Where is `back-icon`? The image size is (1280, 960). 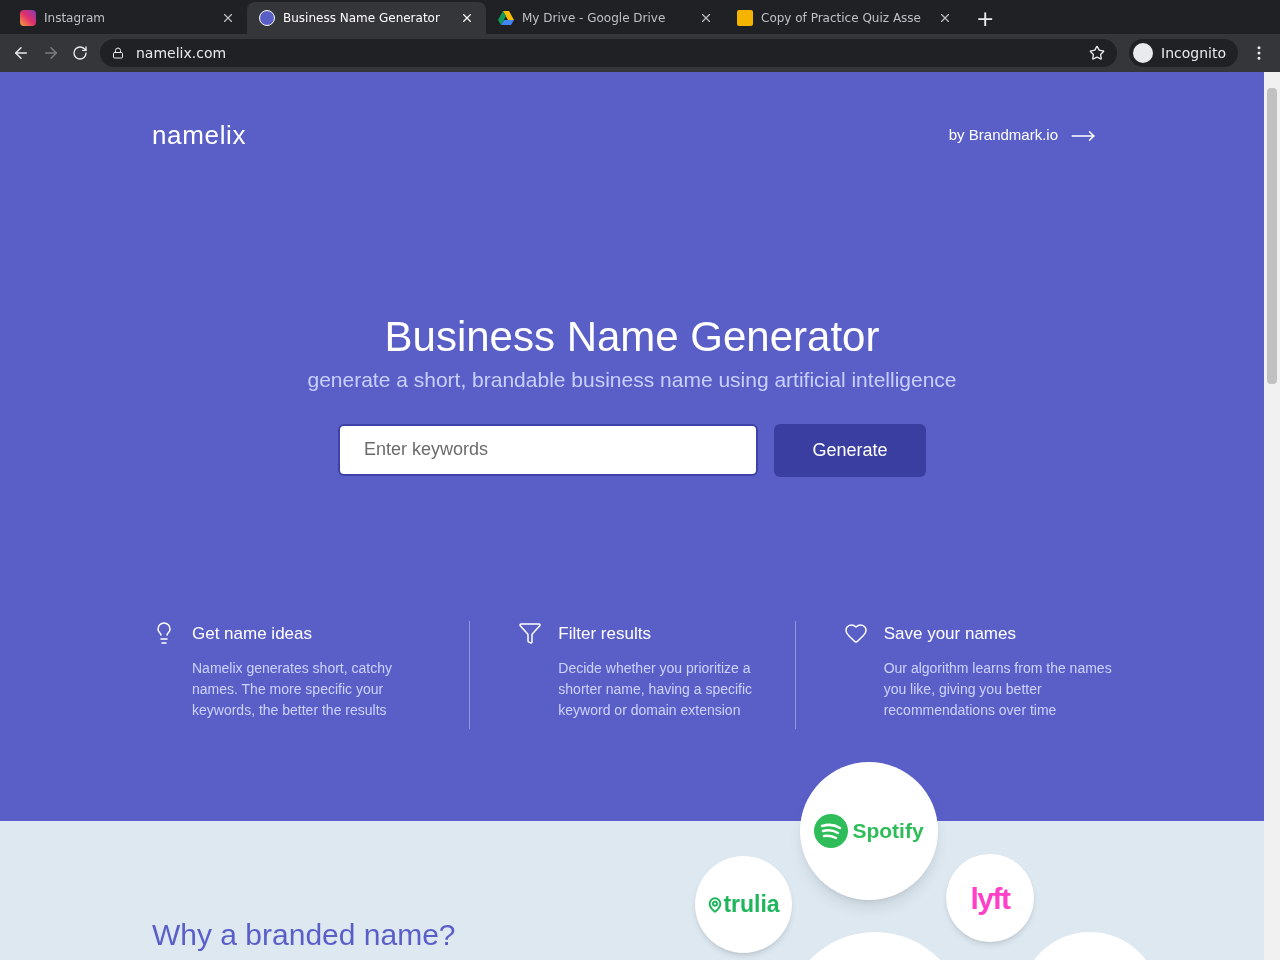 back-icon is located at coordinates (21, 53).